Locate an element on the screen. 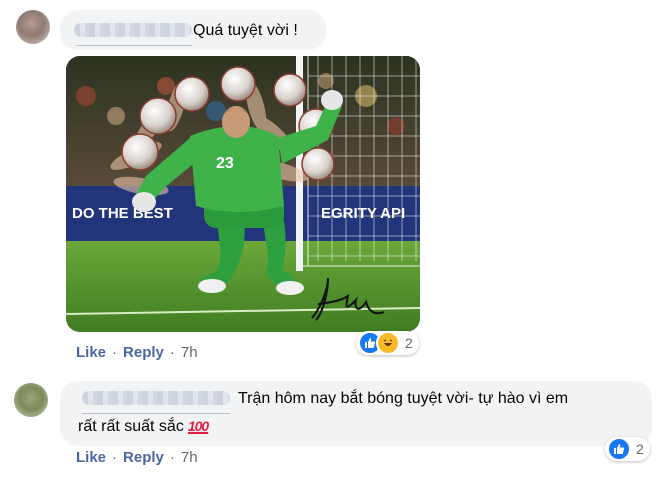  comment-bubble: Quá tuyệt vời ! is located at coordinates (193, 30).